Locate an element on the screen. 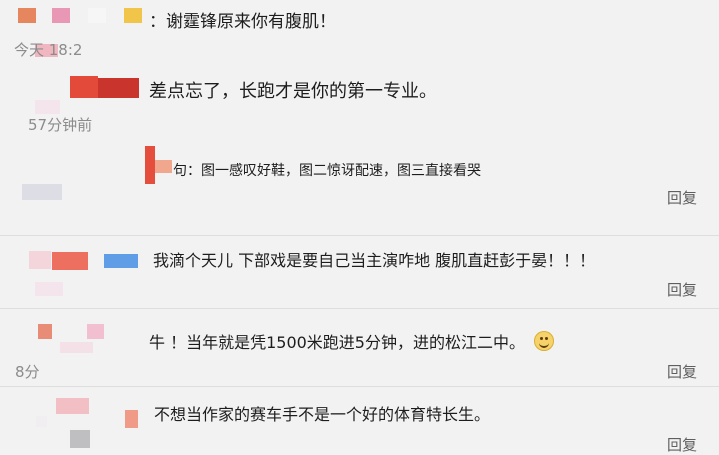 This screenshot has width=719, height=455. comment-2-time: 57分钟前 is located at coordinates (60, 125).